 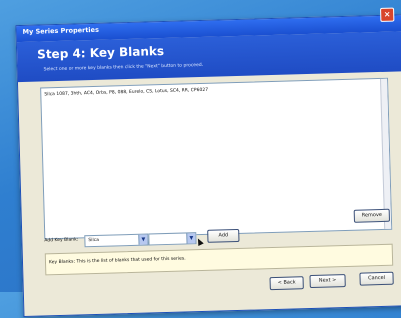 I want to click on next-button: Next >, so click(x=327, y=281).